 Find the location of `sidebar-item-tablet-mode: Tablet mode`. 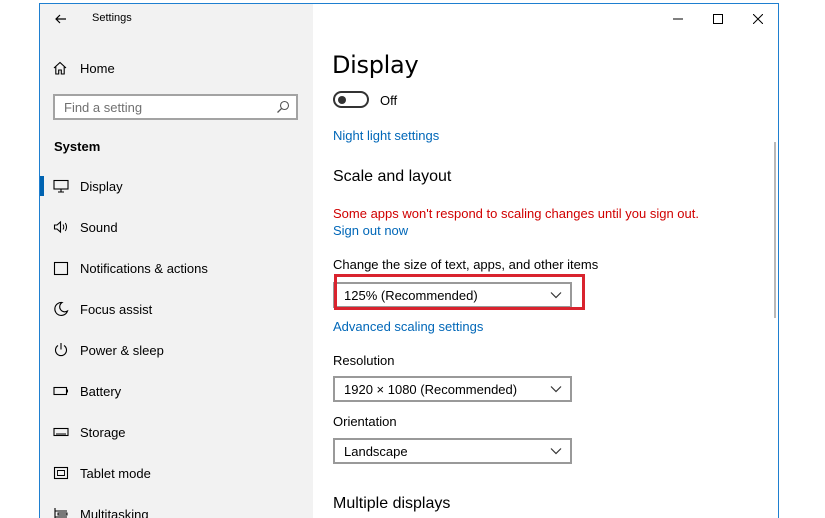

sidebar-item-tablet-mode: Tablet mode is located at coordinates (176, 473).